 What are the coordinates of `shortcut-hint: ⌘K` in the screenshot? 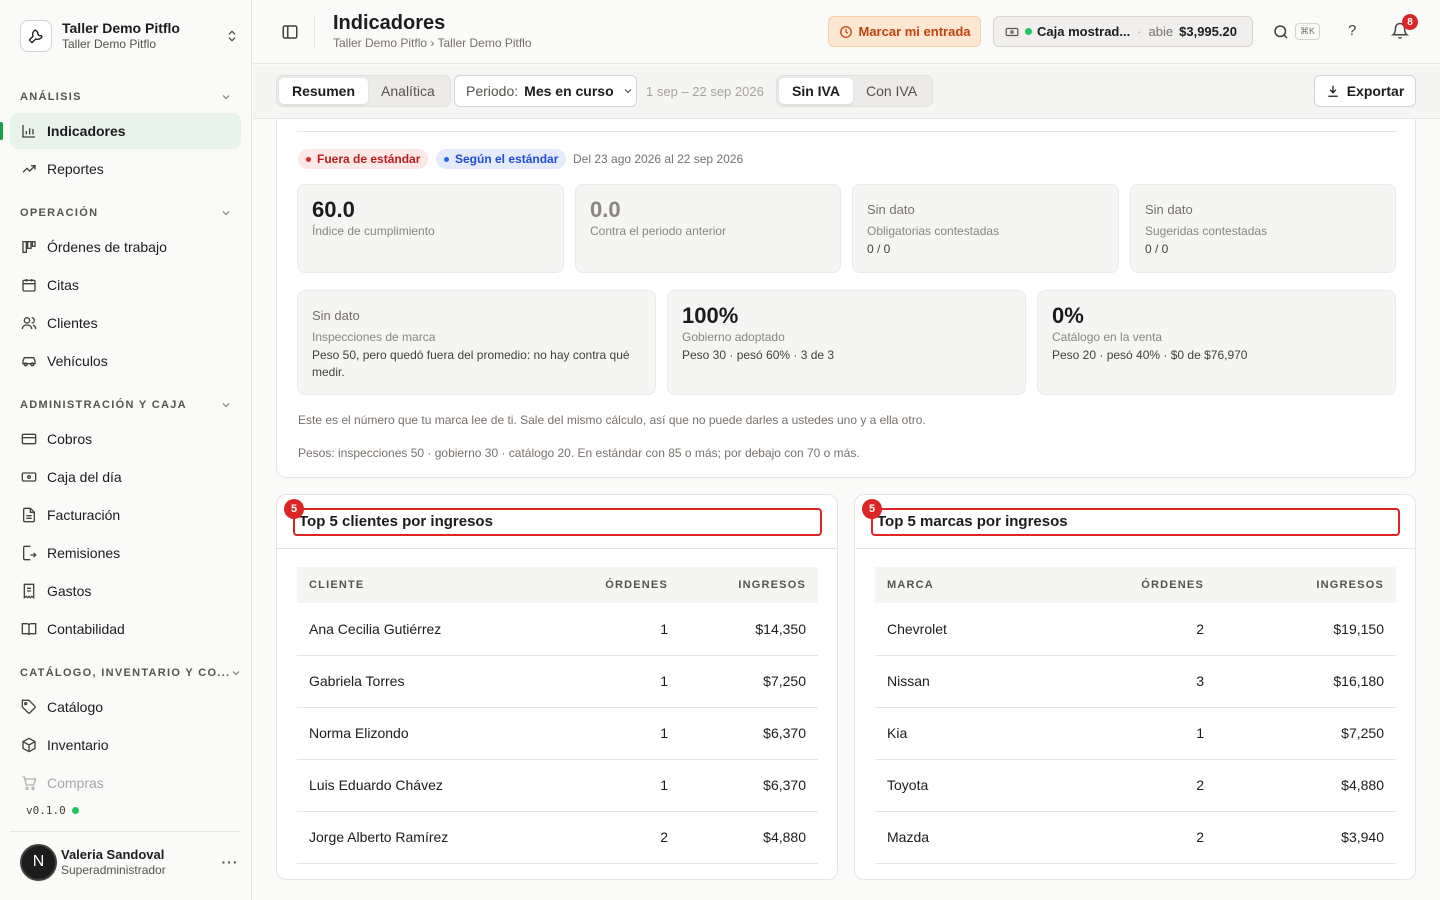 It's located at (1308, 31).